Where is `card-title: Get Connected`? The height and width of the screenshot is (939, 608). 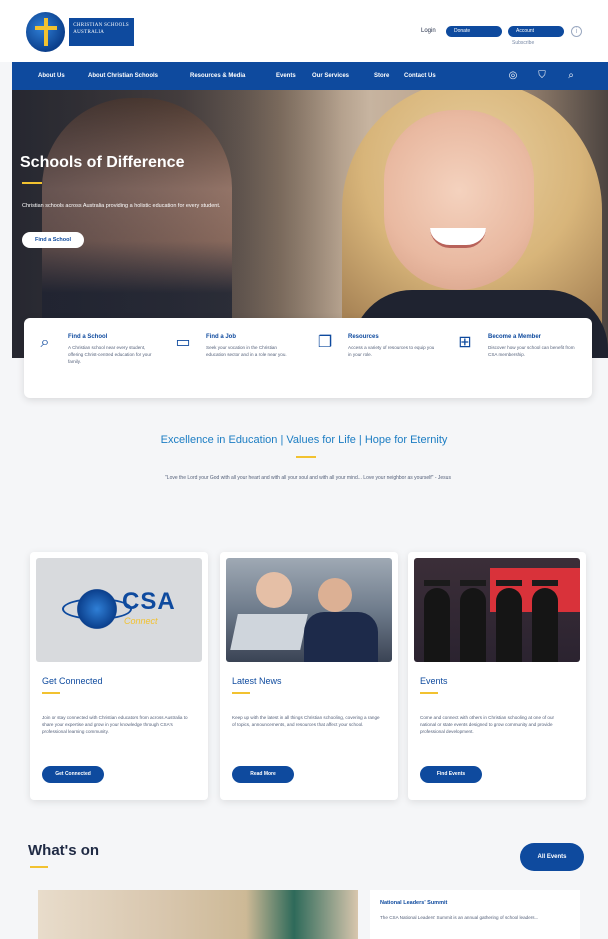 card-title: Get Connected is located at coordinates (72, 681).